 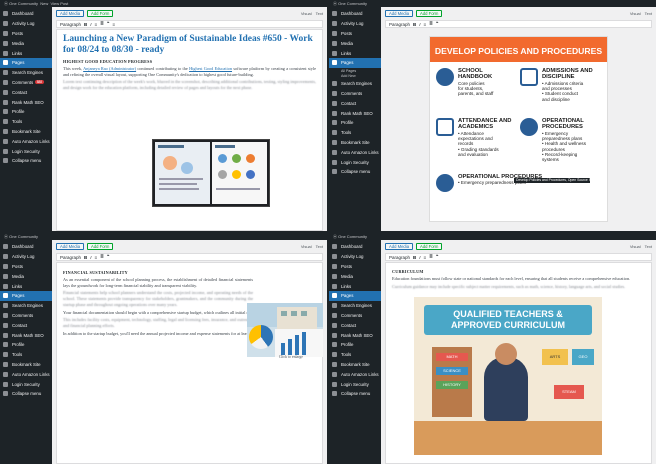 I want to click on sidebar-item-comments: Comments 888, so click(x=26, y=83).